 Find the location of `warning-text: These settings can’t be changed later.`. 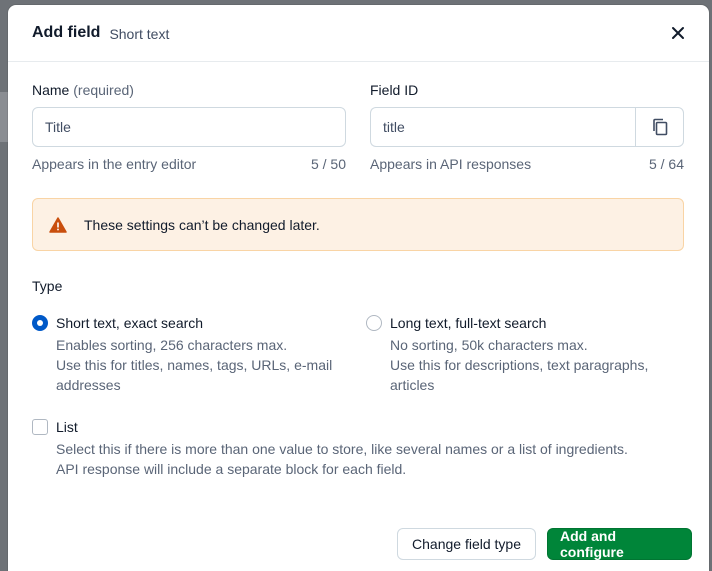

warning-text: These settings can’t be changed later. is located at coordinates (202, 224).